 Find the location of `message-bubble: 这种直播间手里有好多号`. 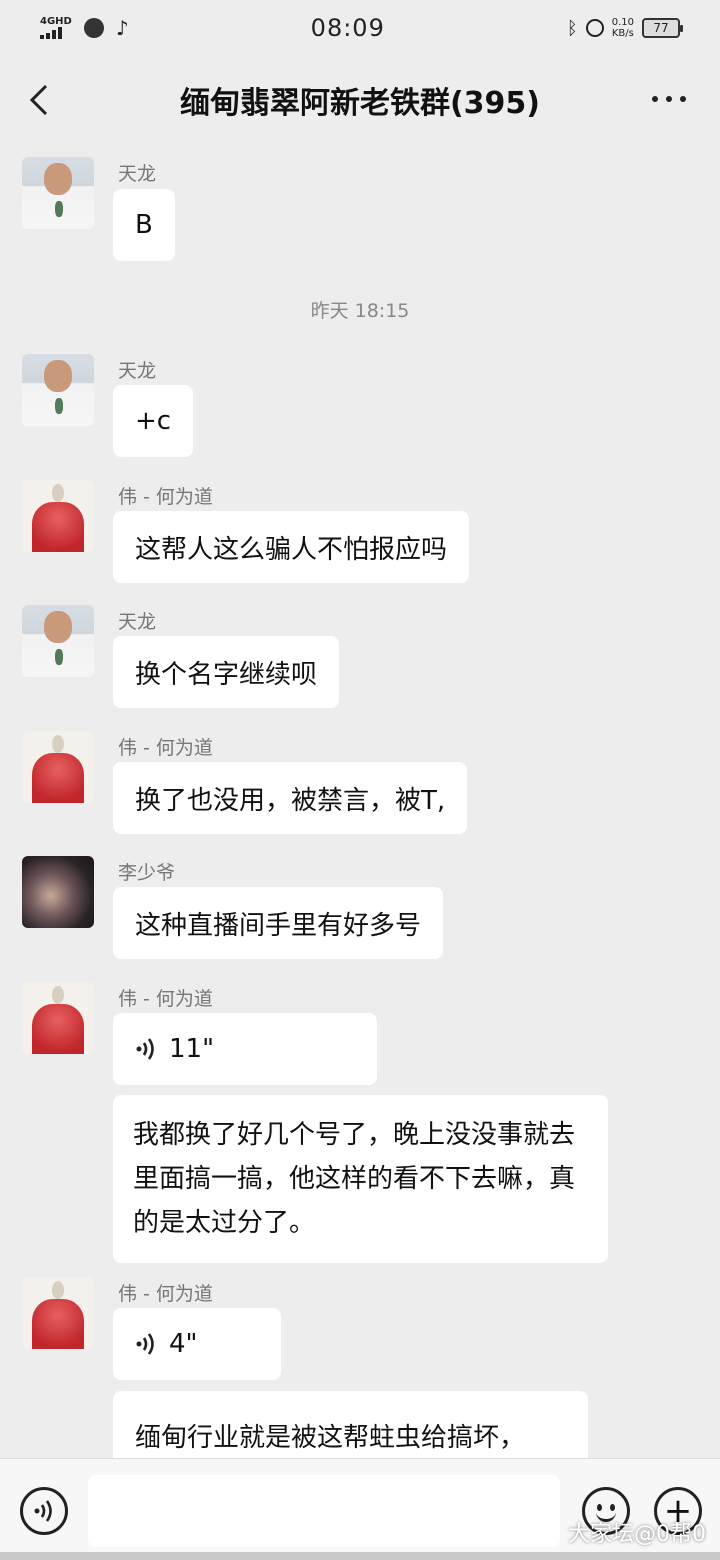

message-bubble: 这种直播间手里有好多号 is located at coordinates (278, 923).